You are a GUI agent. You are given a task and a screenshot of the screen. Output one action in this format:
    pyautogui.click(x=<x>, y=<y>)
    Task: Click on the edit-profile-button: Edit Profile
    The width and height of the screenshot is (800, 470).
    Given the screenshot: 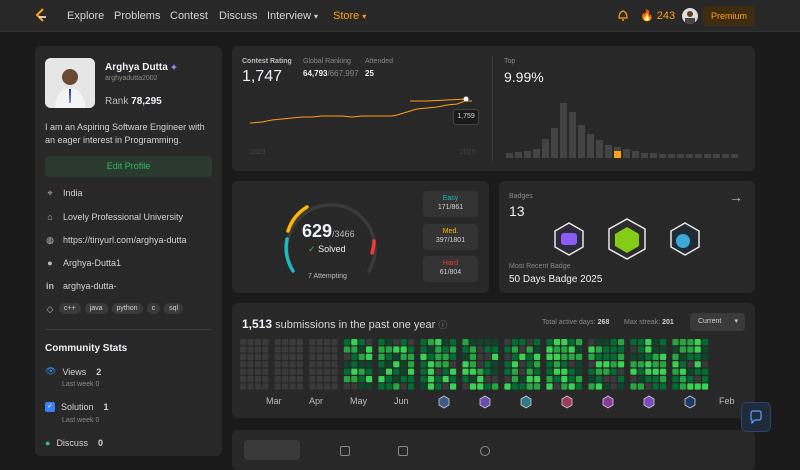 What is the action you would take?
    pyautogui.click(x=128, y=166)
    